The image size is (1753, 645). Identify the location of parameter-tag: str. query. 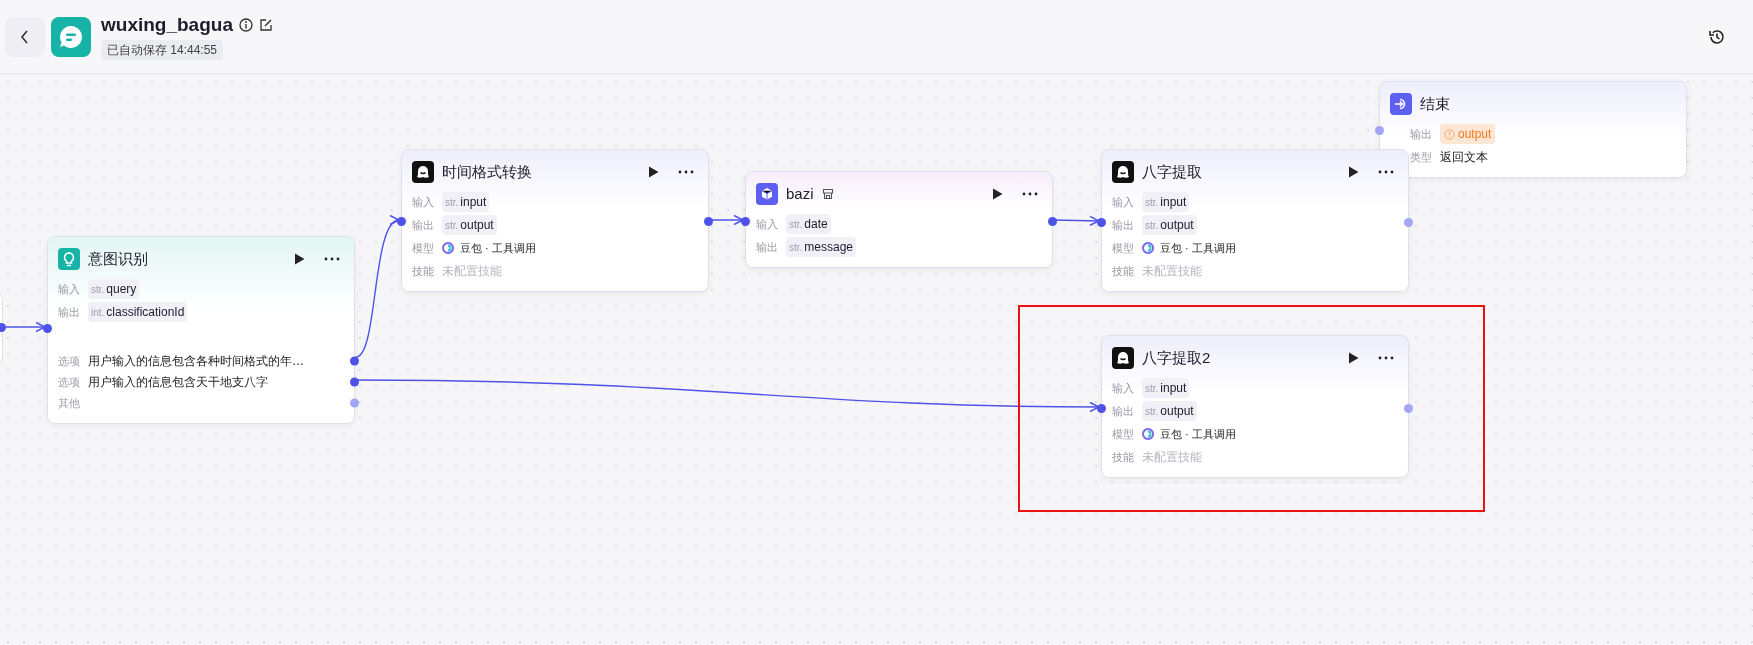
(114, 289).